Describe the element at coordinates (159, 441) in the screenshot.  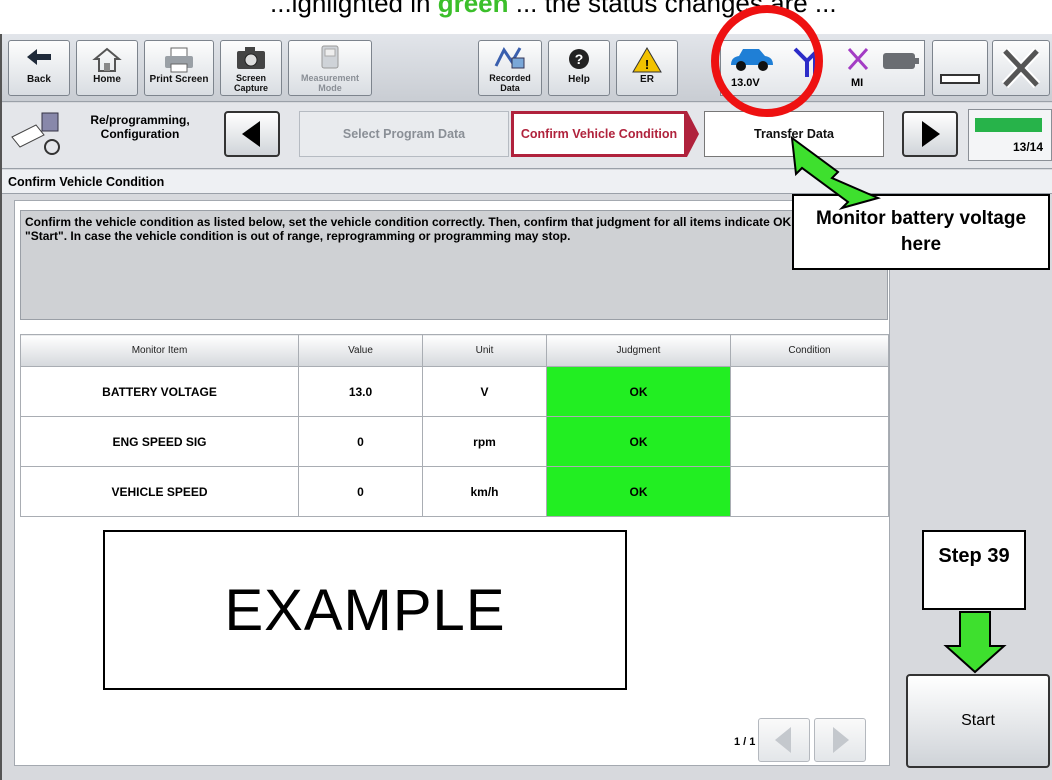
I see `cell-item: ENG SPEED SIG` at that location.